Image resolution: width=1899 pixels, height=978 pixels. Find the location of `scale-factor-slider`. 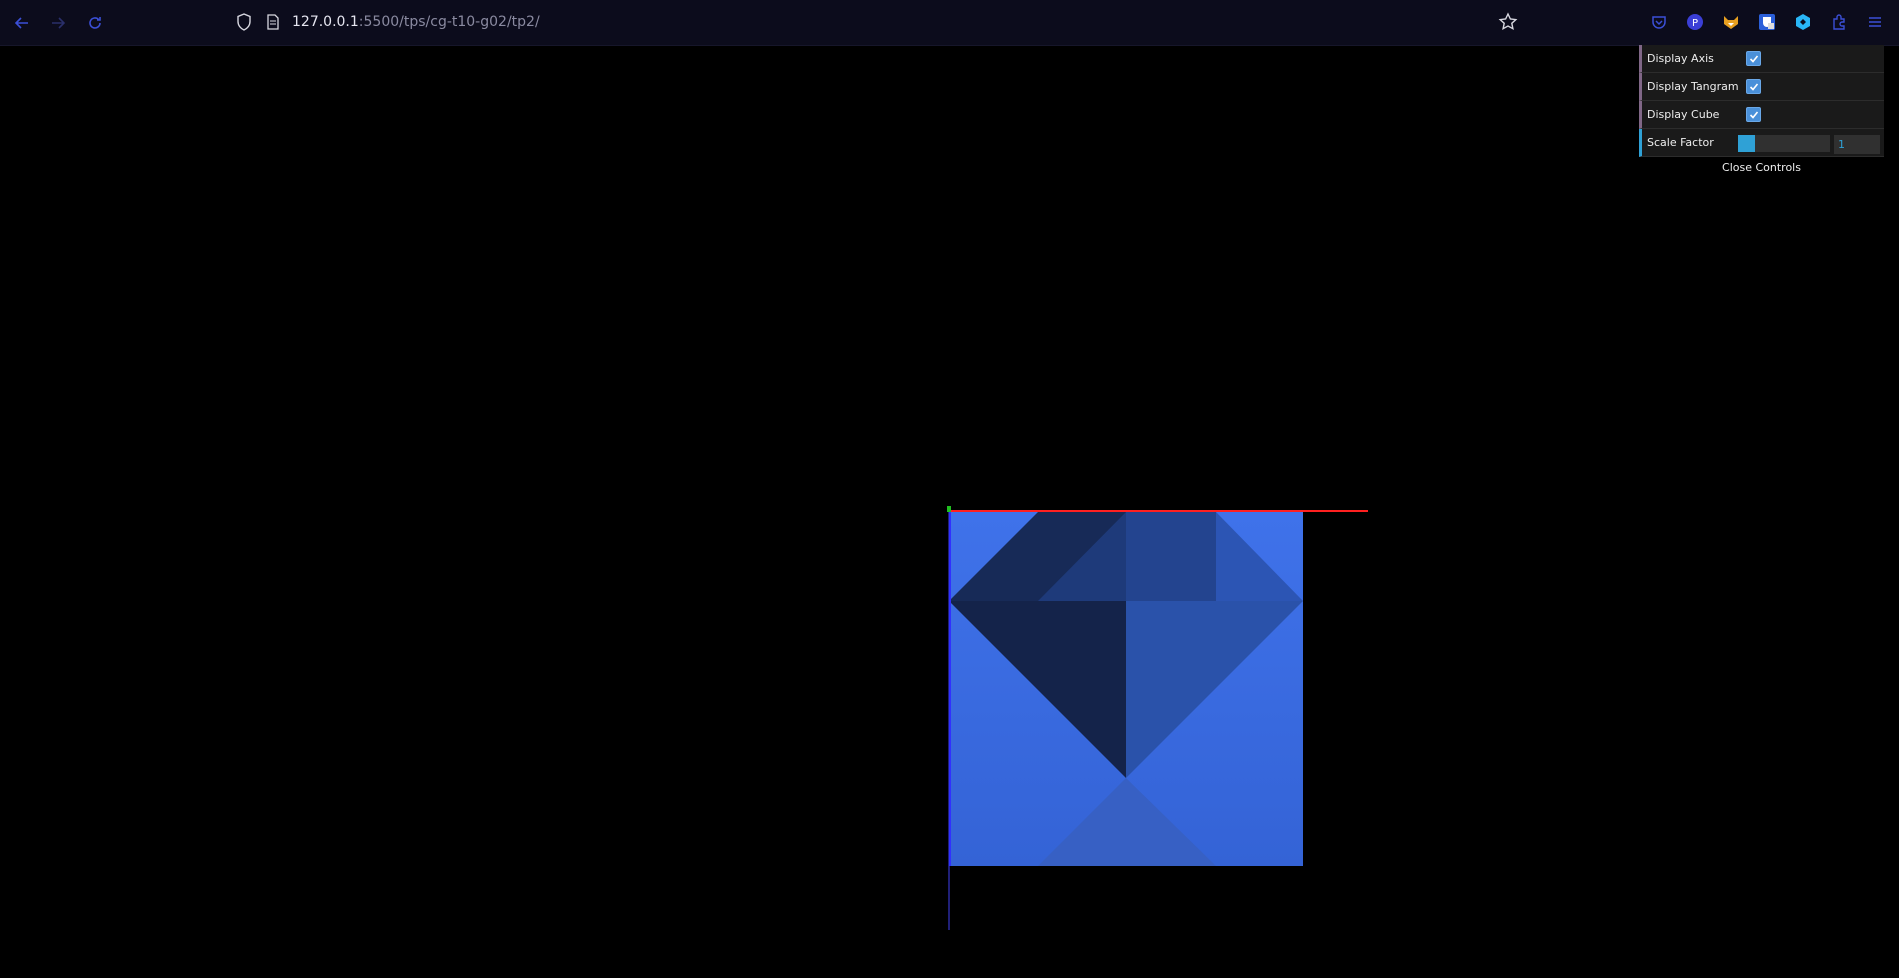

scale-factor-slider is located at coordinates (1784, 143).